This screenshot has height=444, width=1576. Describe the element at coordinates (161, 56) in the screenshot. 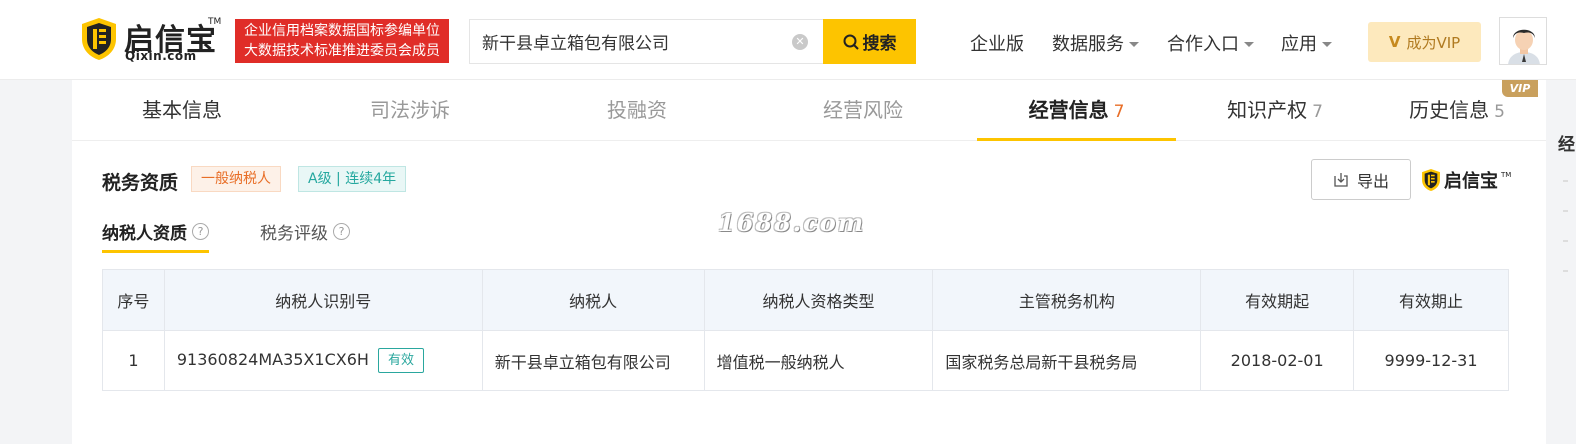

I see `logo-domain: Qixin.com` at that location.